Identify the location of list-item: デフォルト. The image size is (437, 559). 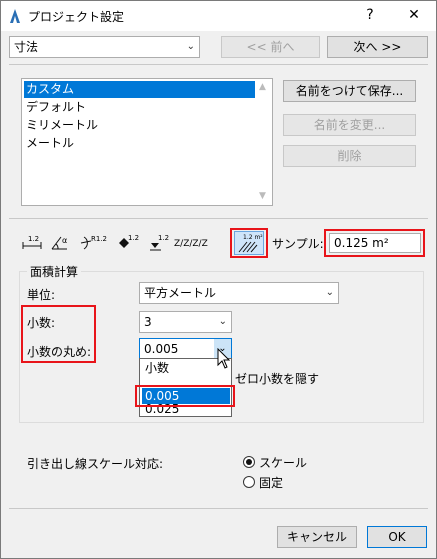
(140, 107).